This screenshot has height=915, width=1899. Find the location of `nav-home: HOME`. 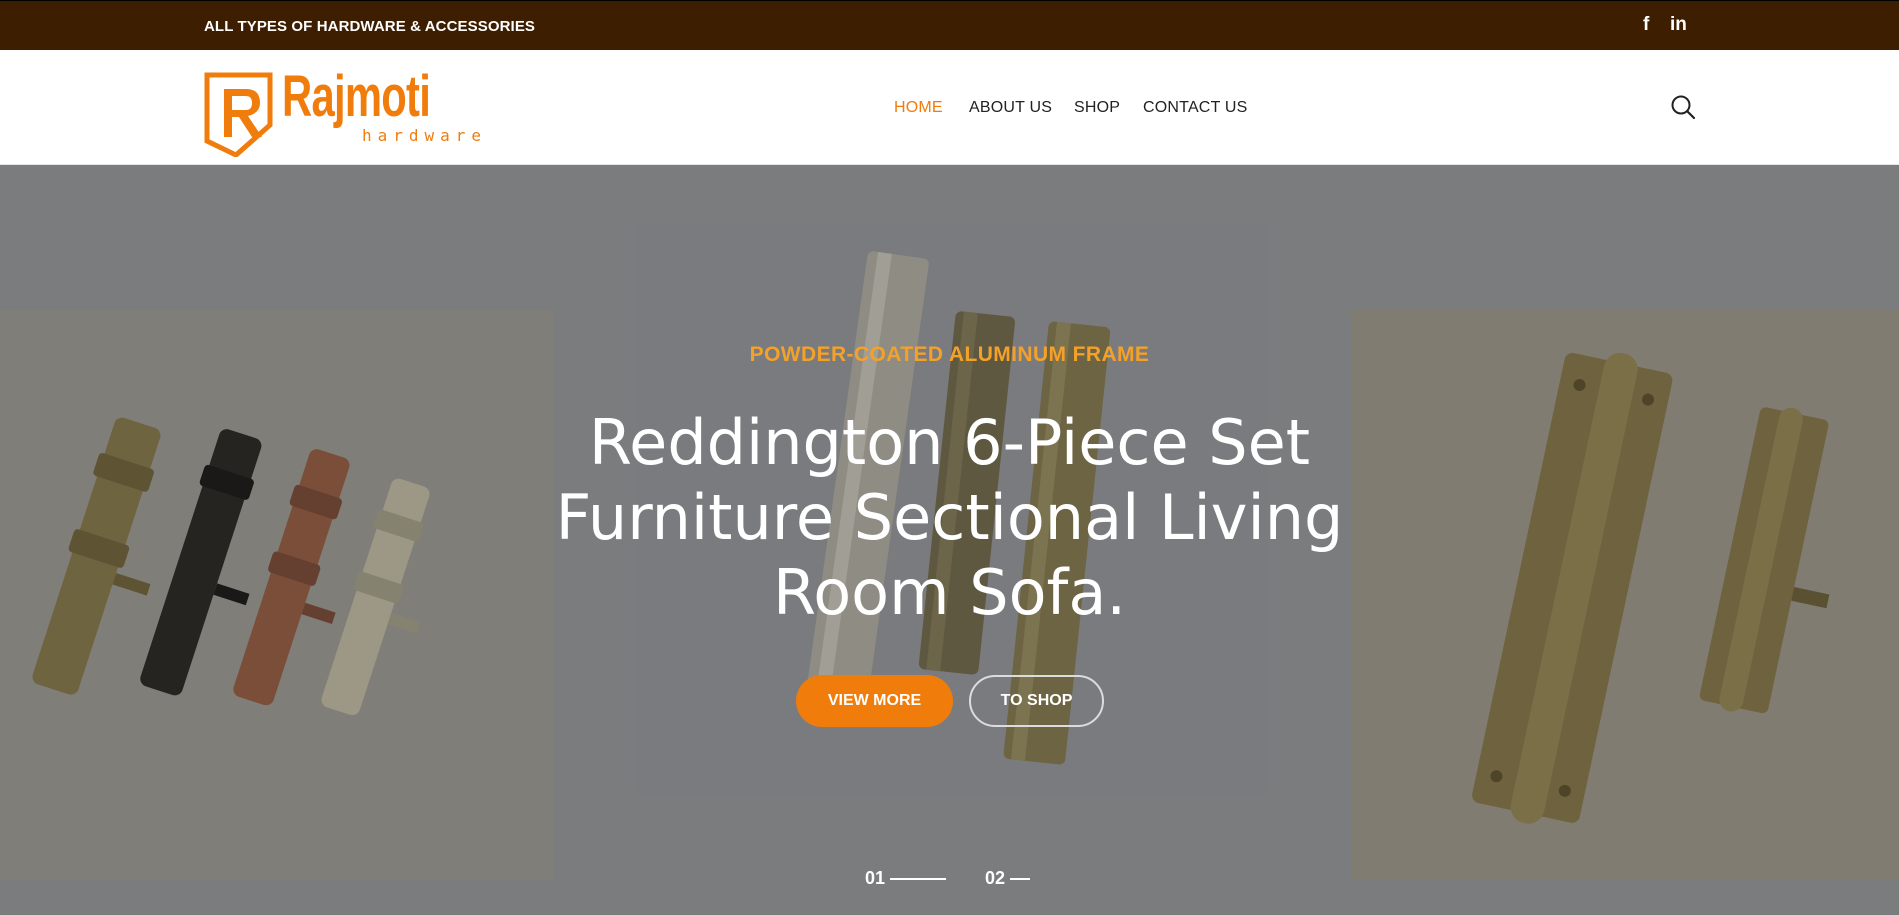

nav-home: HOME is located at coordinates (918, 108).